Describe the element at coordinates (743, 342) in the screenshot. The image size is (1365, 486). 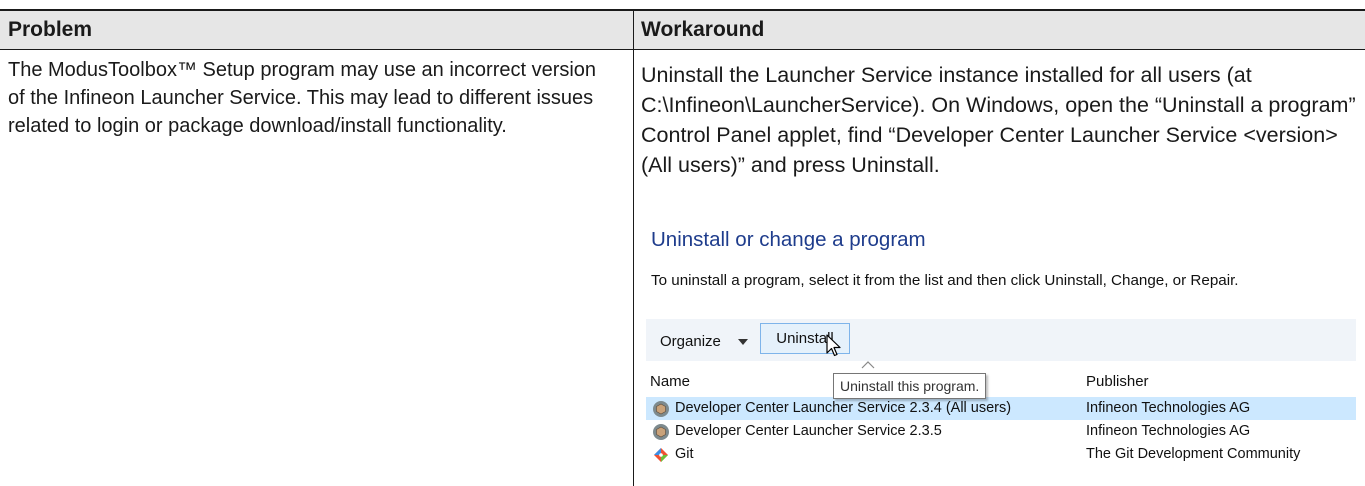
I see `chevron-down-icon` at that location.